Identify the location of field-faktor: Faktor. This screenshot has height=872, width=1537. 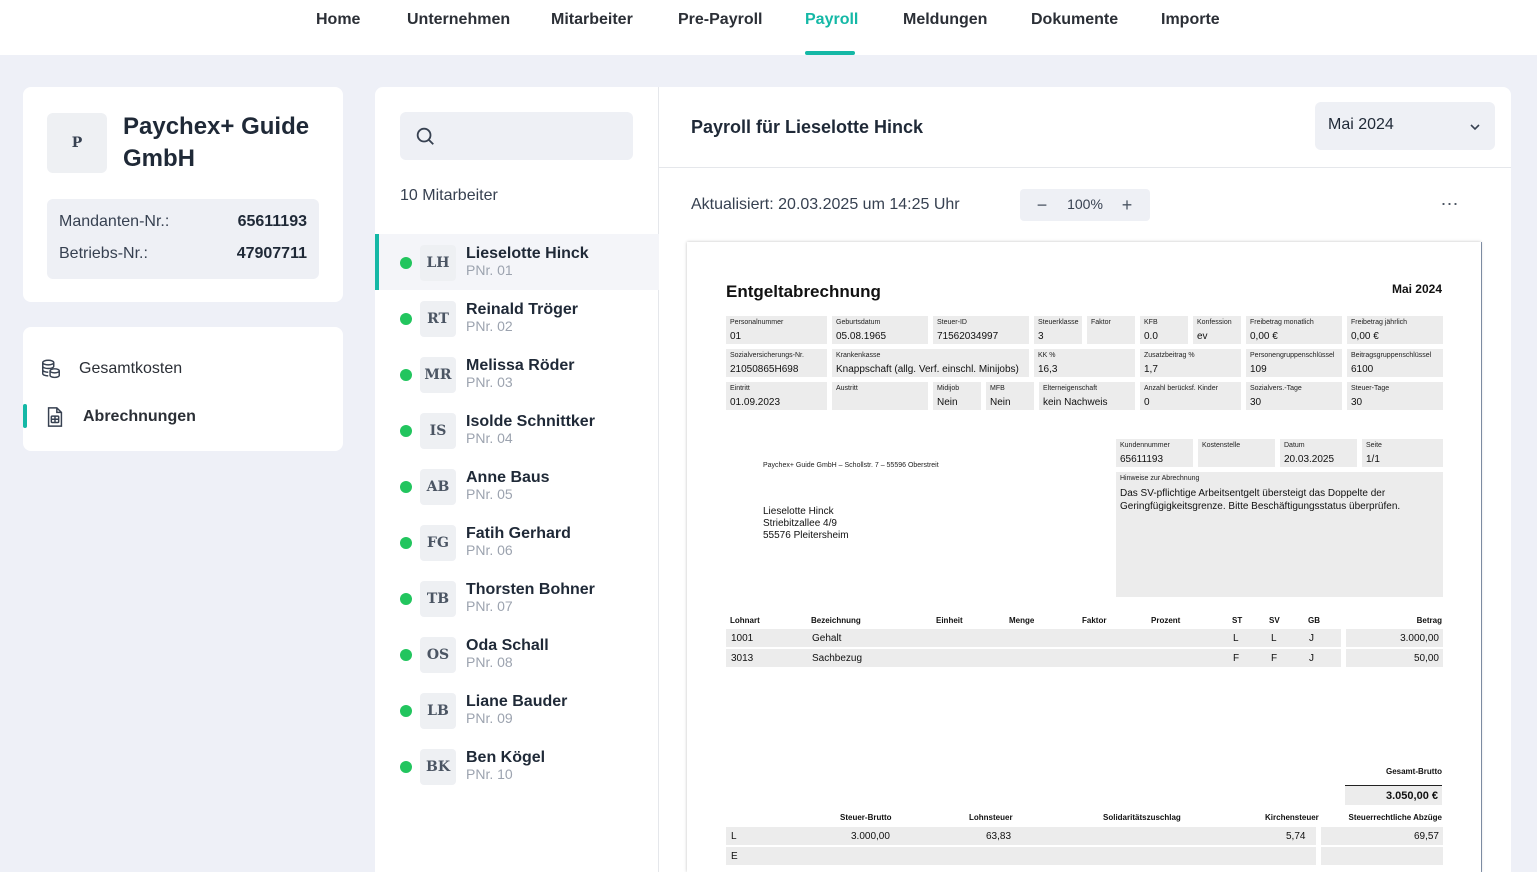
(1111, 330).